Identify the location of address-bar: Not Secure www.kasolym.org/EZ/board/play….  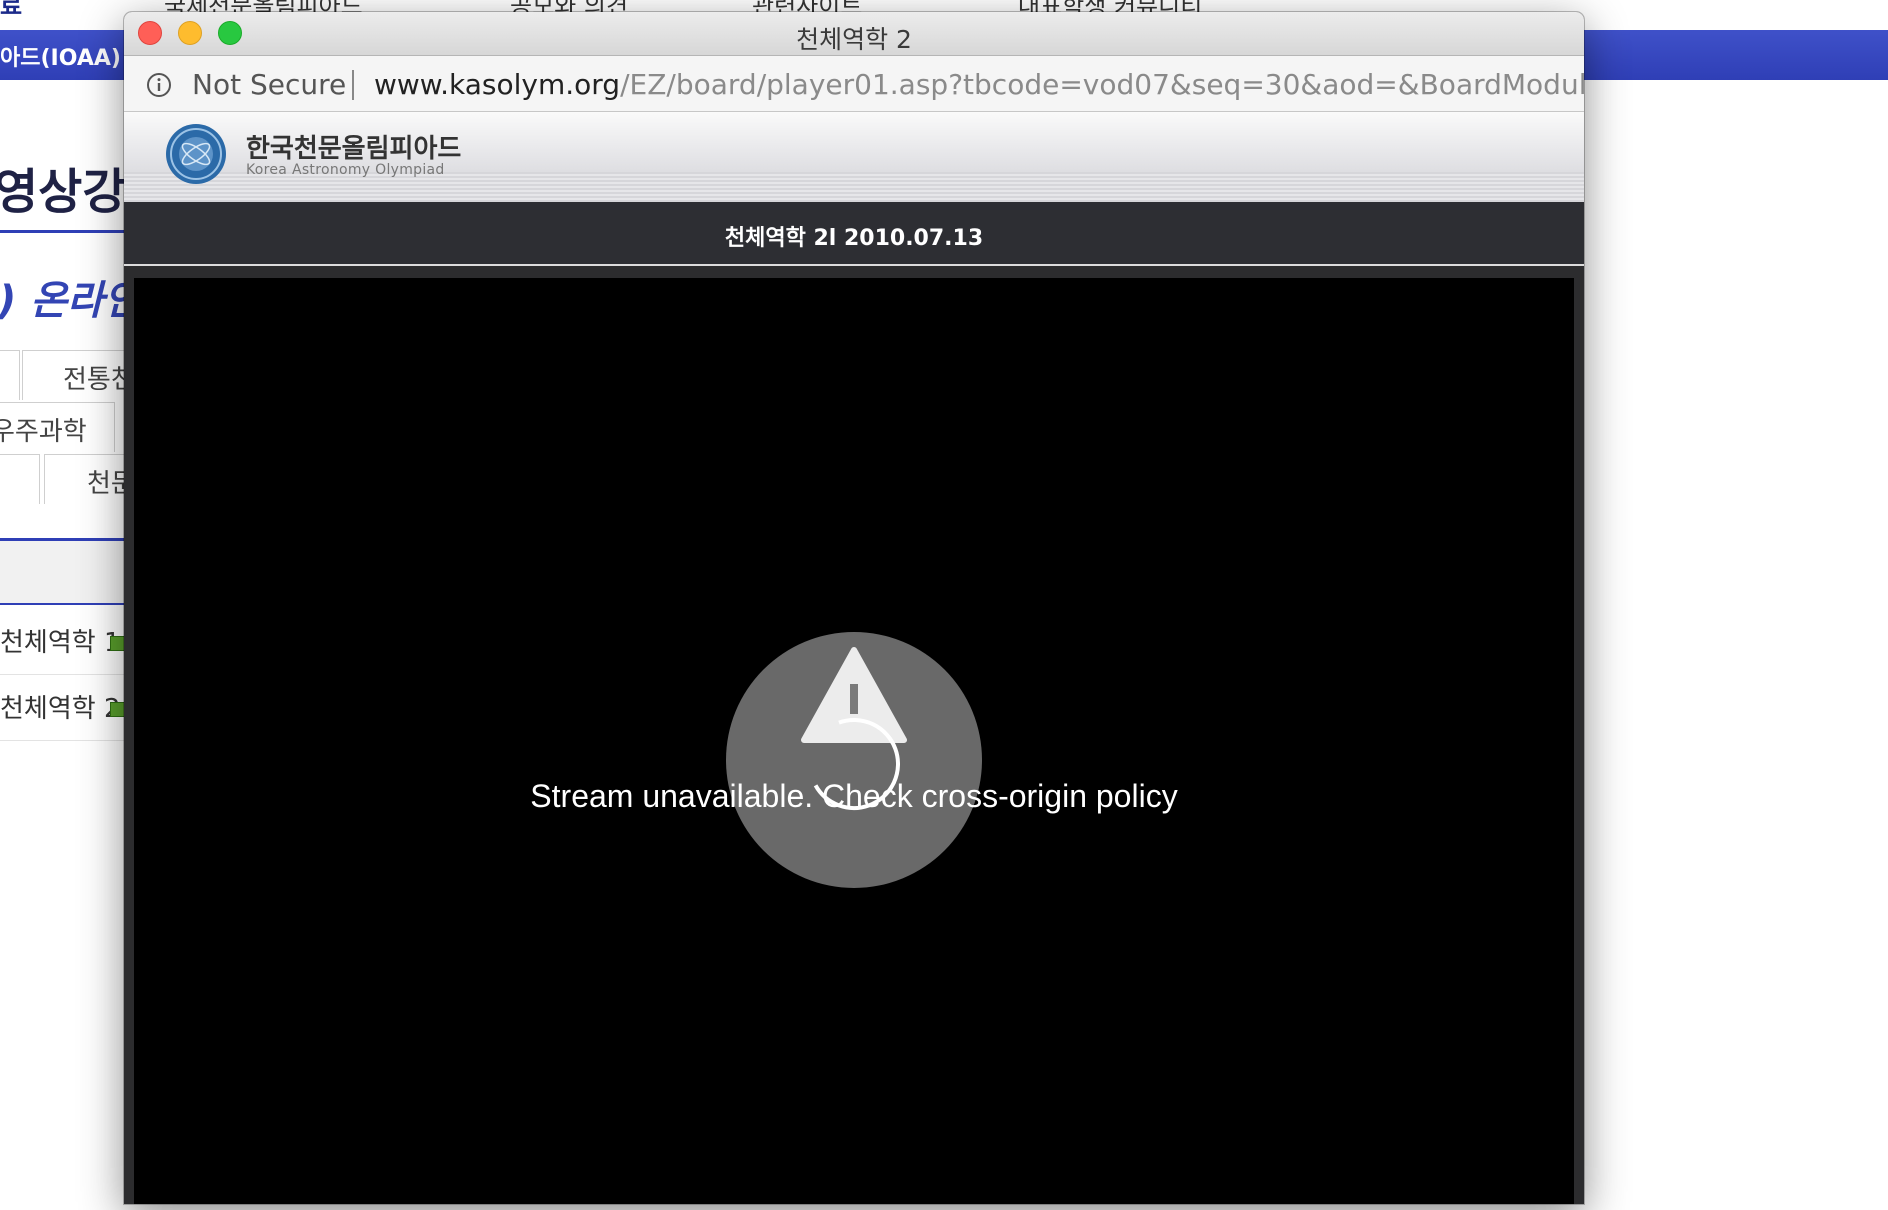
(854, 84).